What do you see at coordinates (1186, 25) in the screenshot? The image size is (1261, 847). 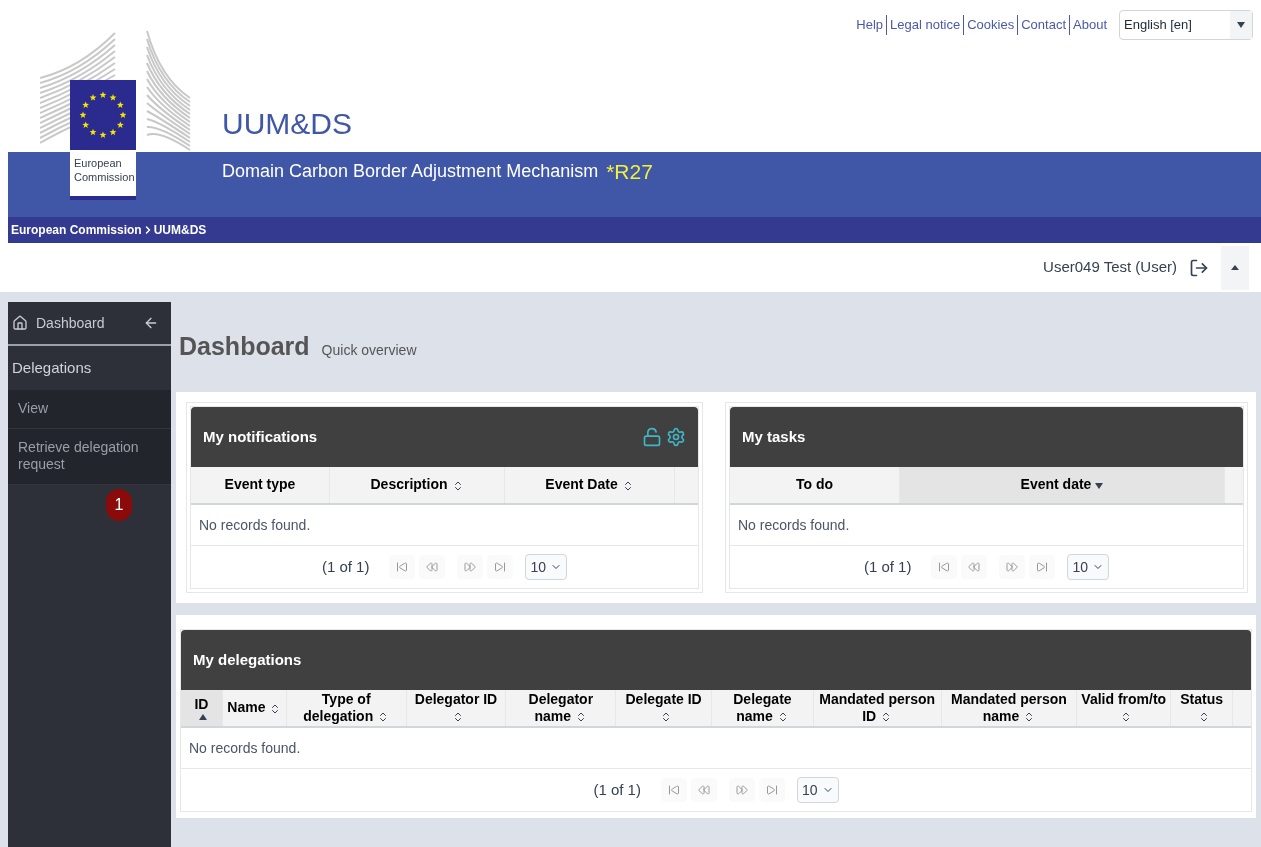 I see `language-select: English [en]` at bounding box center [1186, 25].